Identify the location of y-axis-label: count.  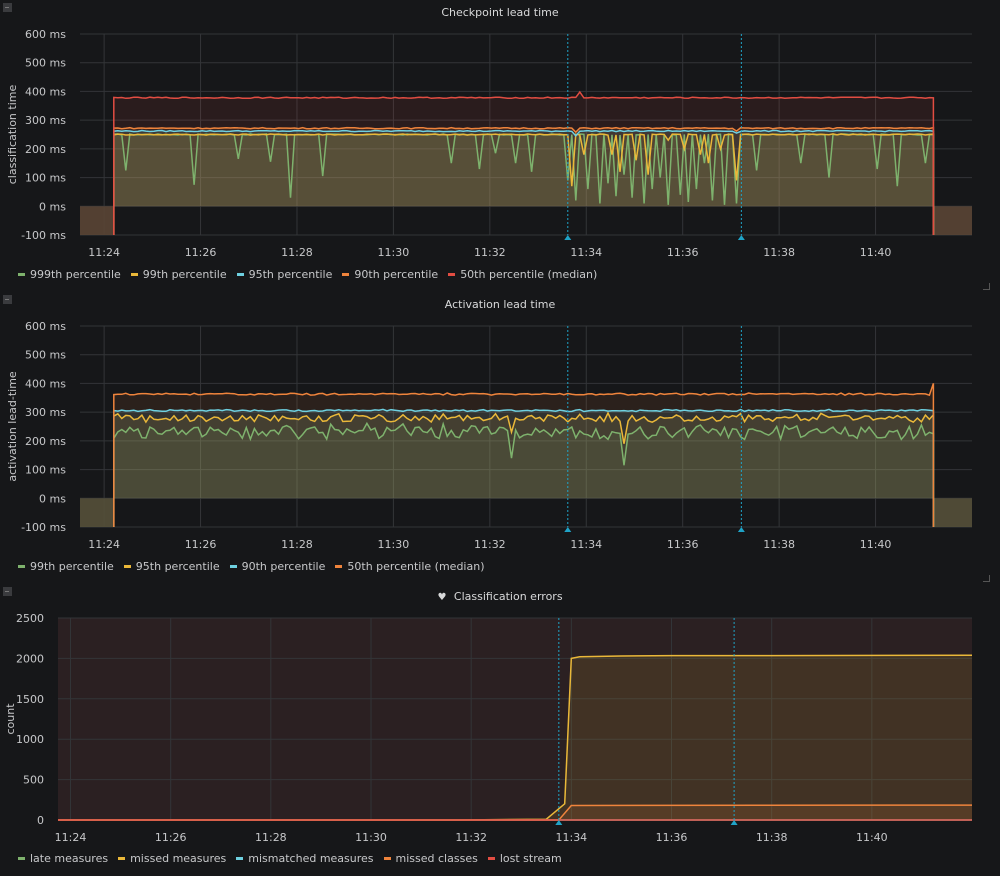
(10, 719).